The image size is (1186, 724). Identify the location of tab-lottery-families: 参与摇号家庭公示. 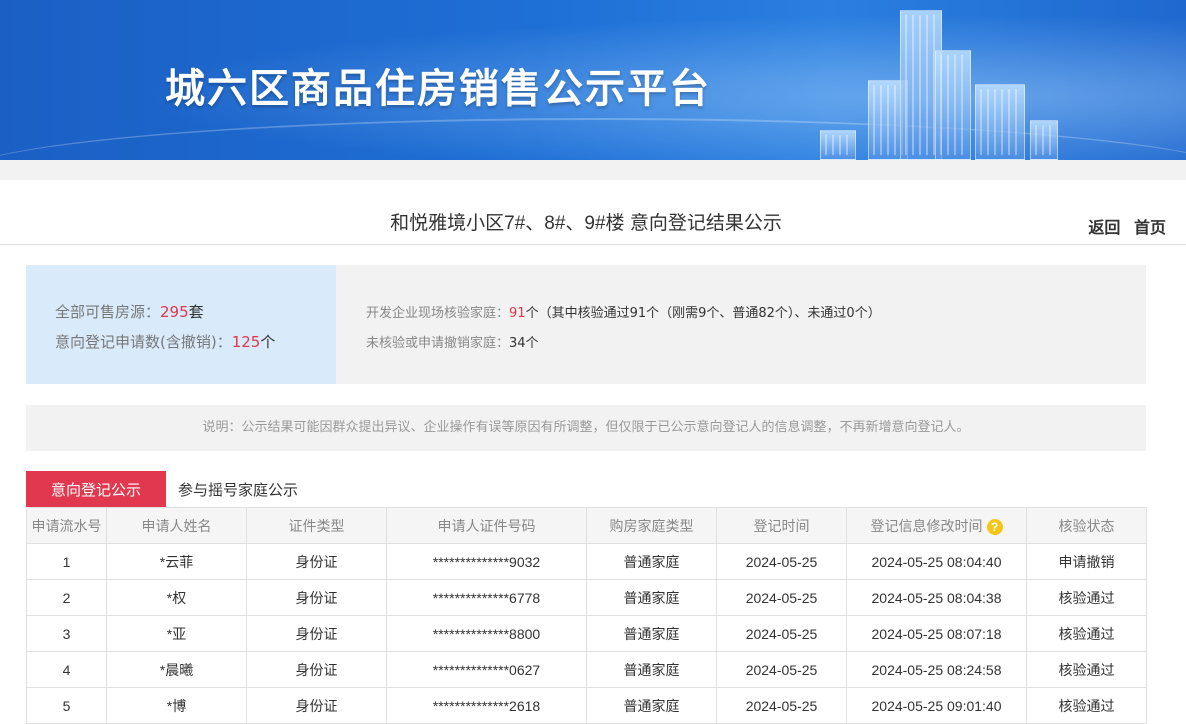
(238, 489).